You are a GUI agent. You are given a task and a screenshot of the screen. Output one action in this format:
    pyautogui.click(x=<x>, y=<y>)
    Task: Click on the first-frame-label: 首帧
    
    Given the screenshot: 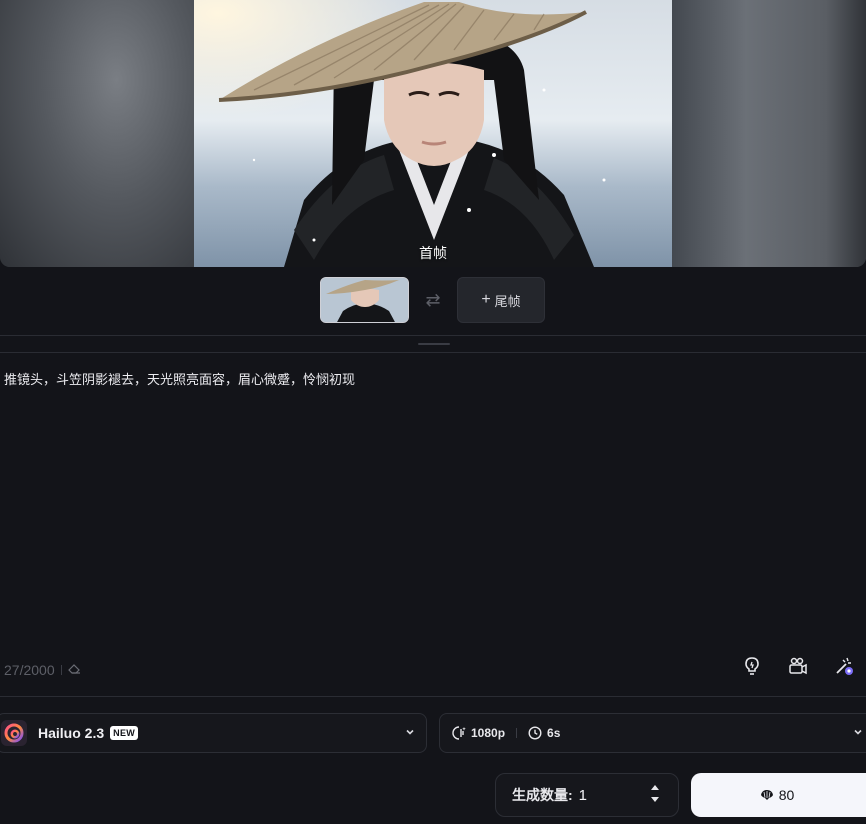 What is the action you would take?
    pyautogui.click(x=433, y=253)
    